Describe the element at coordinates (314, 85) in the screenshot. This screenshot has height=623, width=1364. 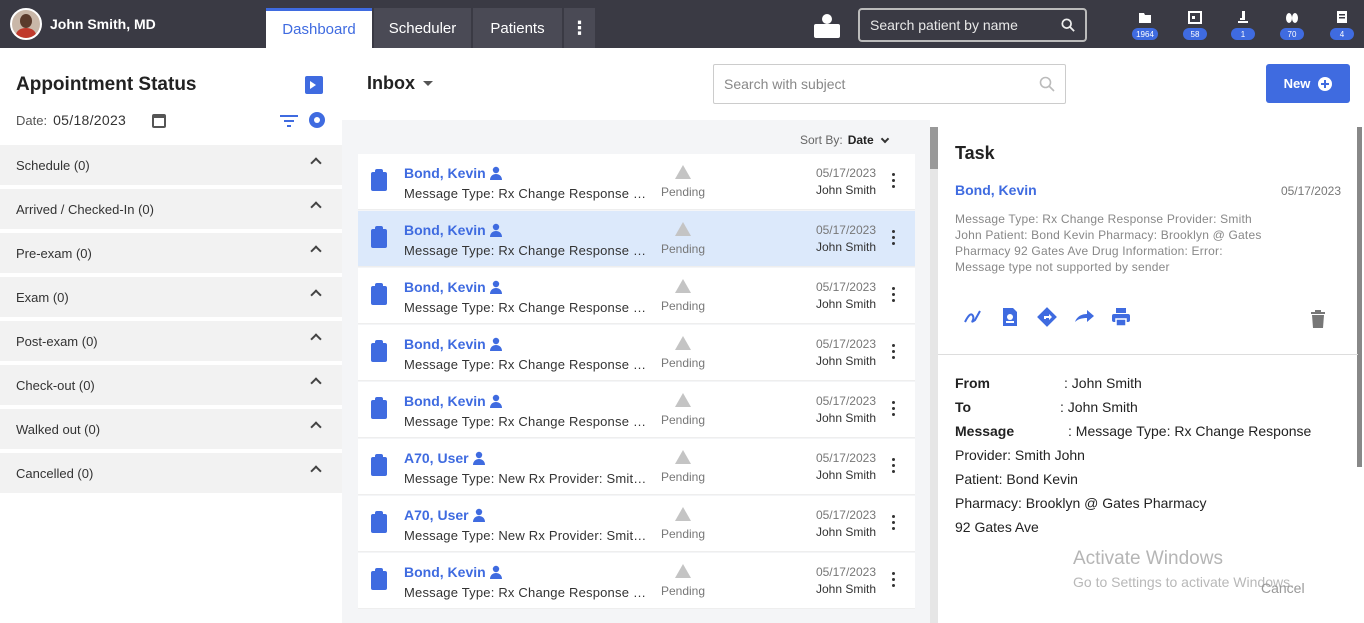
I see `collapse-panel-icon` at that location.